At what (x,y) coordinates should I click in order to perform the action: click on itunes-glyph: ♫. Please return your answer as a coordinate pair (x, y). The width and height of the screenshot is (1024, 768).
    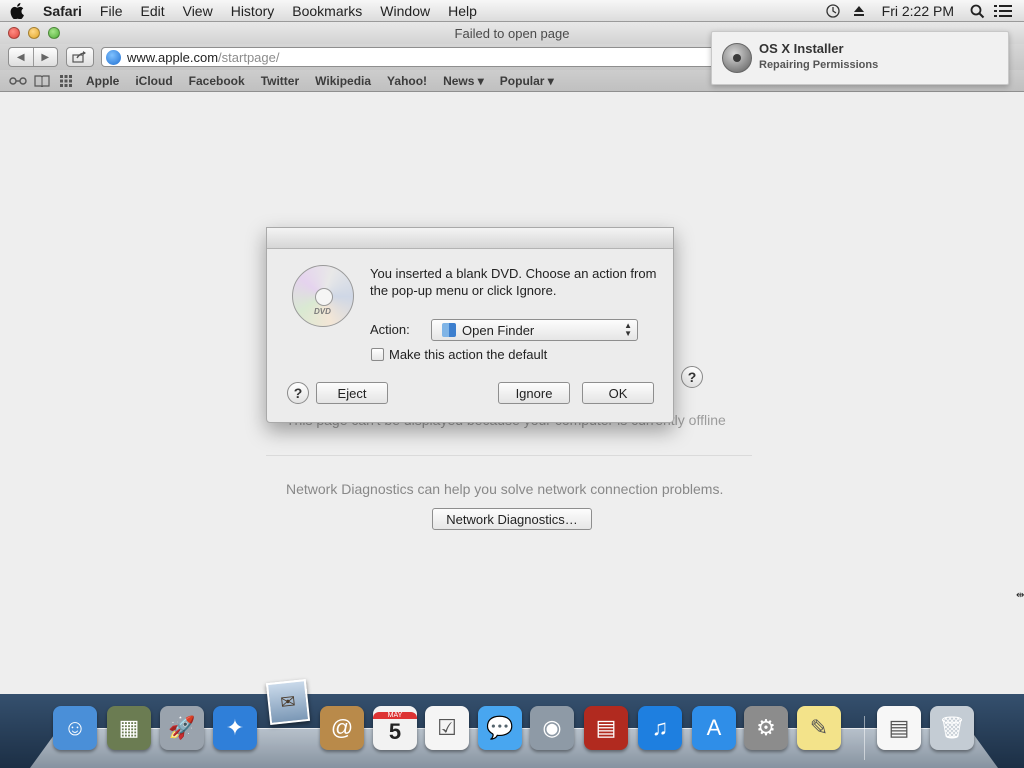
    Looking at the image, I should click on (660, 727).